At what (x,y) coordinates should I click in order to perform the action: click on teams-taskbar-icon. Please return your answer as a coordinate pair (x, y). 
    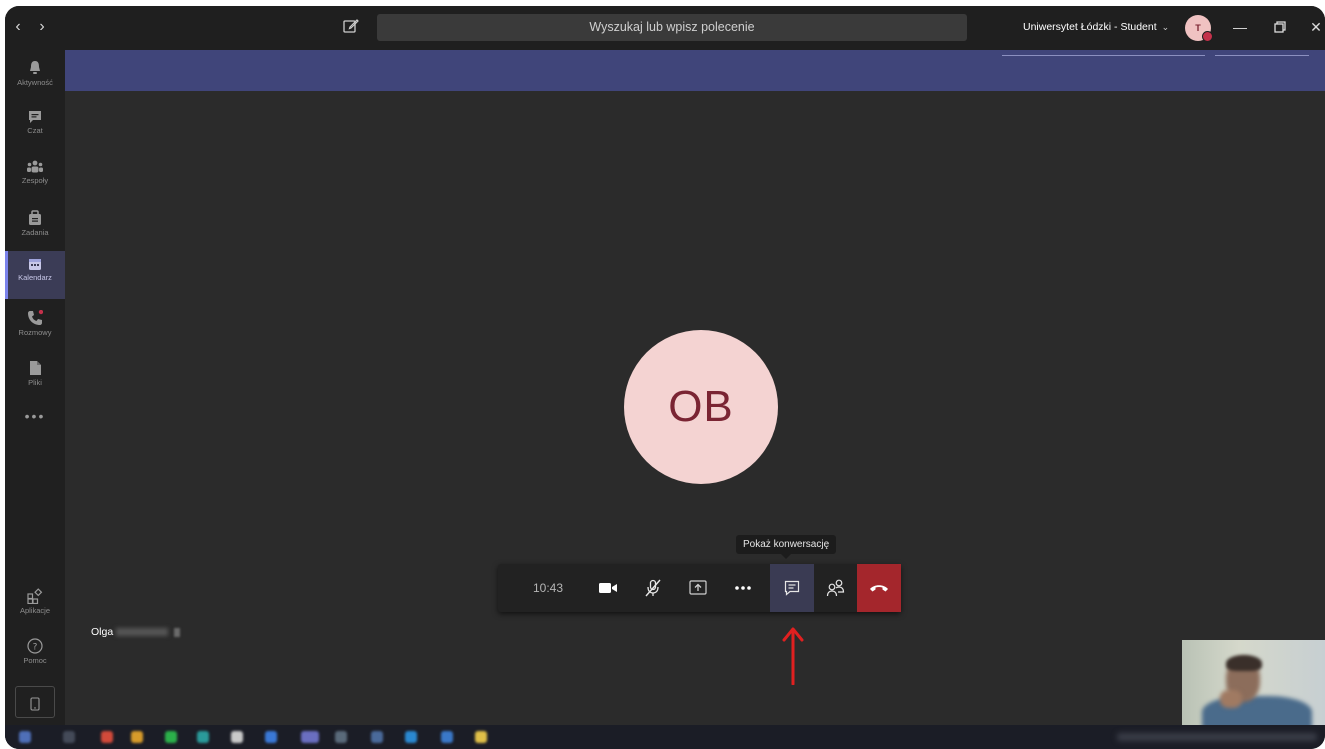
    Looking at the image, I should click on (310, 737).